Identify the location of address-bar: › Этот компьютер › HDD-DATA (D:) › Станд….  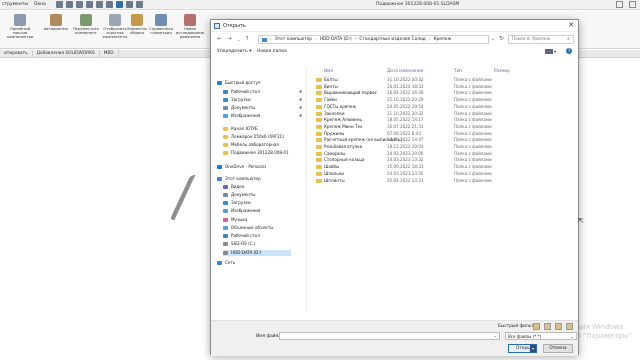
(373, 39).